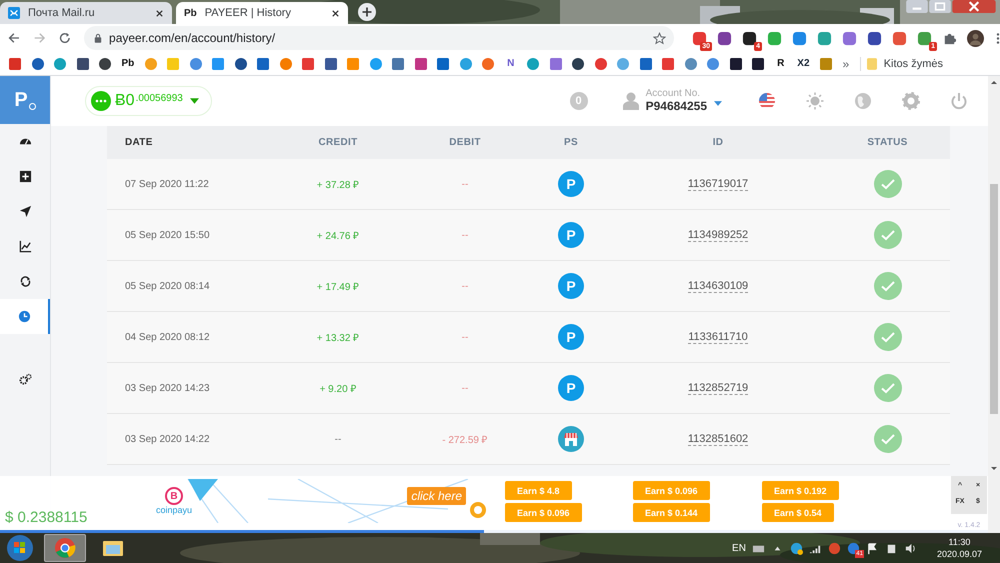  What do you see at coordinates (25, 379) in the screenshot?
I see `settings-icon` at bounding box center [25, 379].